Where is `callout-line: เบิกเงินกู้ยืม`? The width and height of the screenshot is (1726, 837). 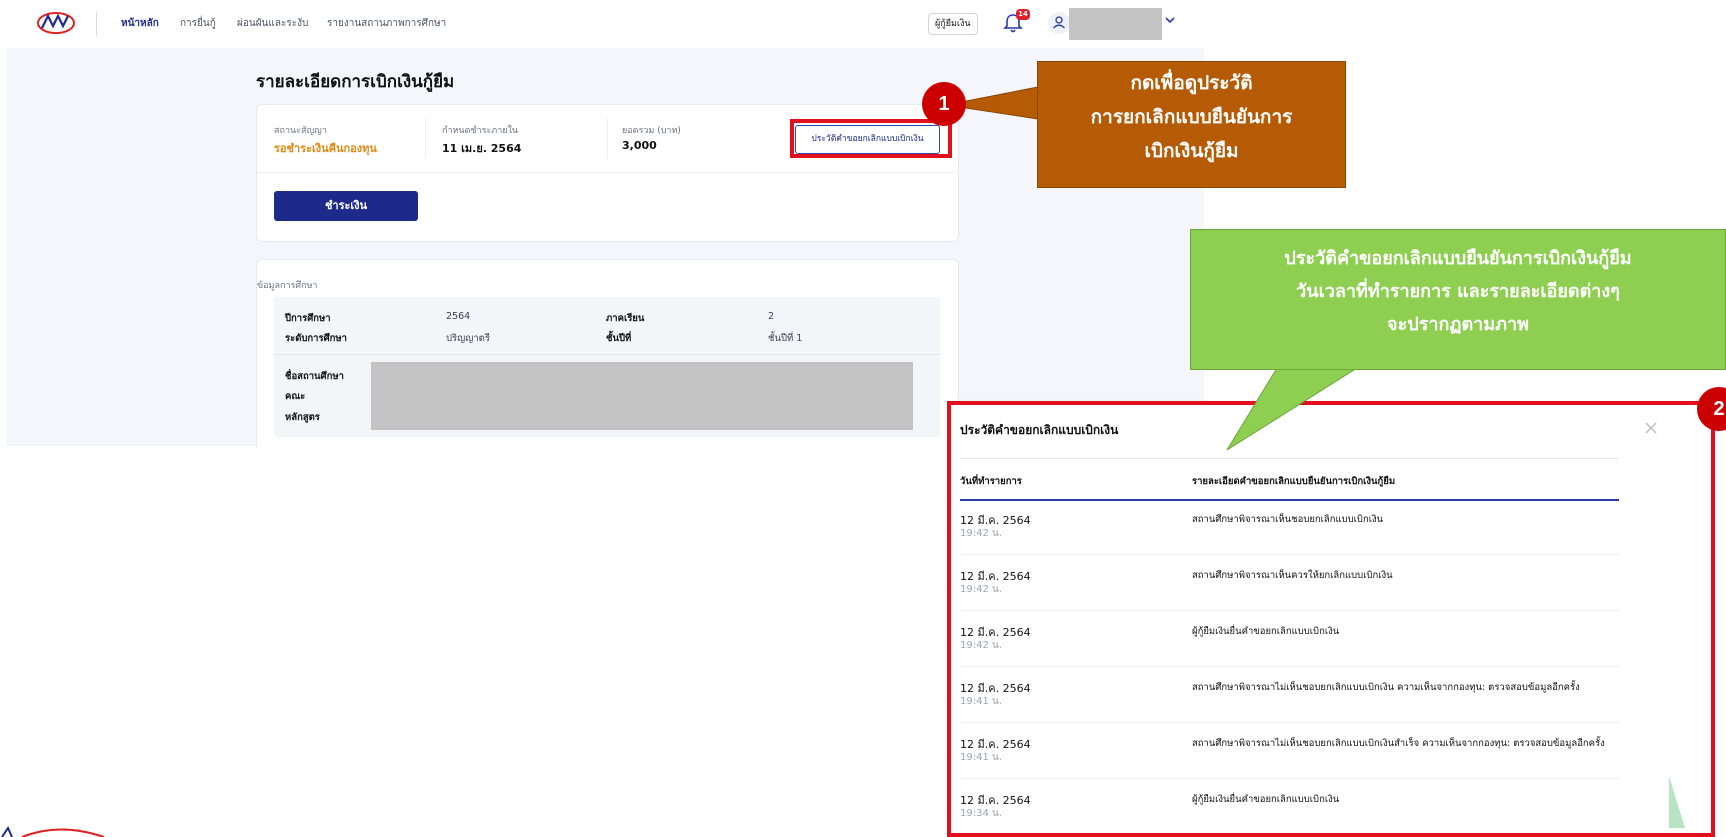
callout-line: เบิกเงินกู้ยืม is located at coordinates (1191, 151).